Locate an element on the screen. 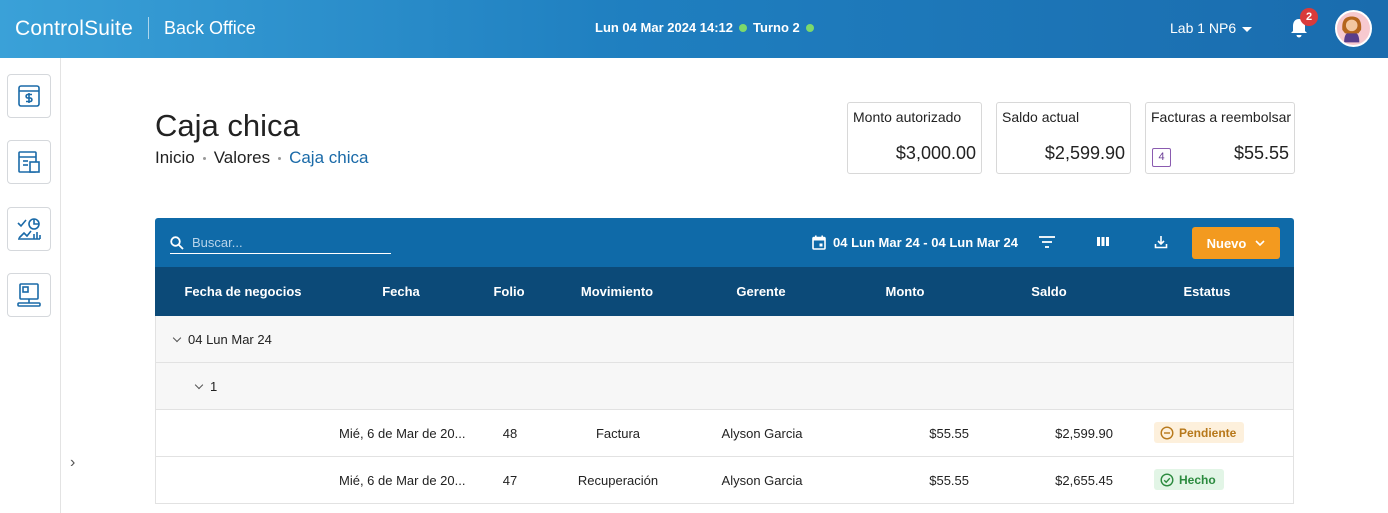  group-toggle: 1 is located at coordinates (206, 386).